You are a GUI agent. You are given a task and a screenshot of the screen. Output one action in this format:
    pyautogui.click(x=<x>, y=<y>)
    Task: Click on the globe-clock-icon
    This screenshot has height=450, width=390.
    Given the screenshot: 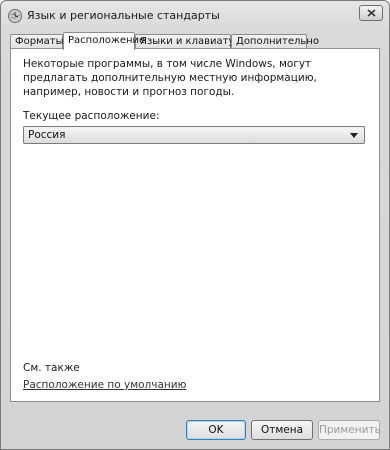 What is the action you would take?
    pyautogui.click(x=15, y=16)
    